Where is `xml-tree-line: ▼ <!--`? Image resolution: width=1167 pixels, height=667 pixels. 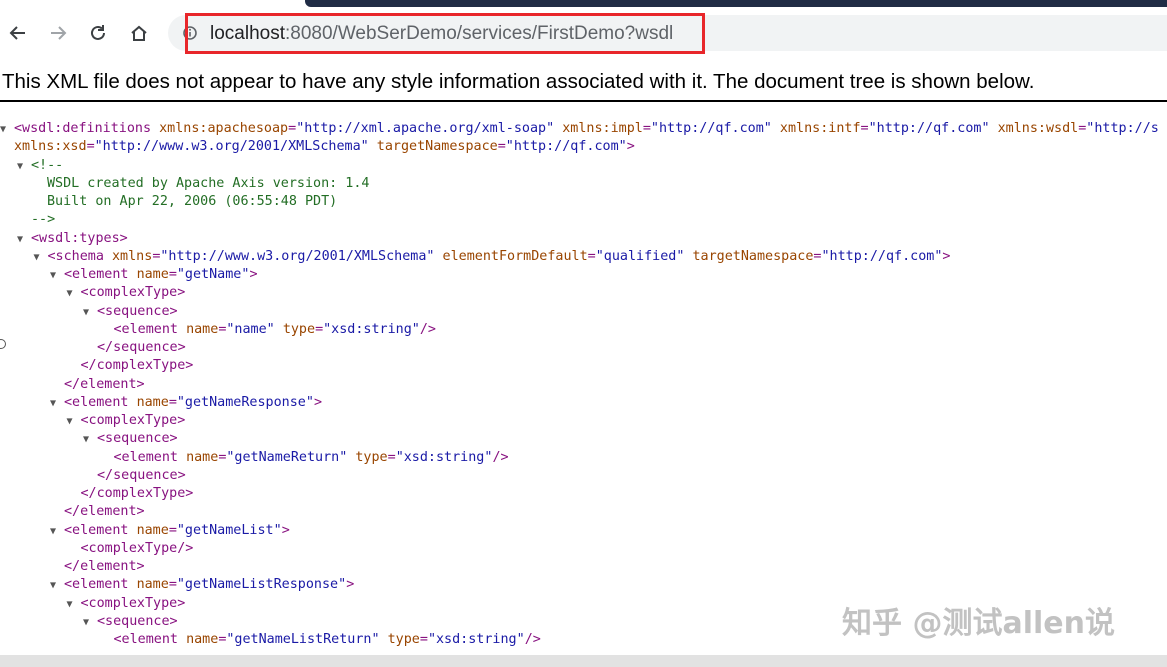
xml-tree-line: ▼ <!-- is located at coordinates (40, 166).